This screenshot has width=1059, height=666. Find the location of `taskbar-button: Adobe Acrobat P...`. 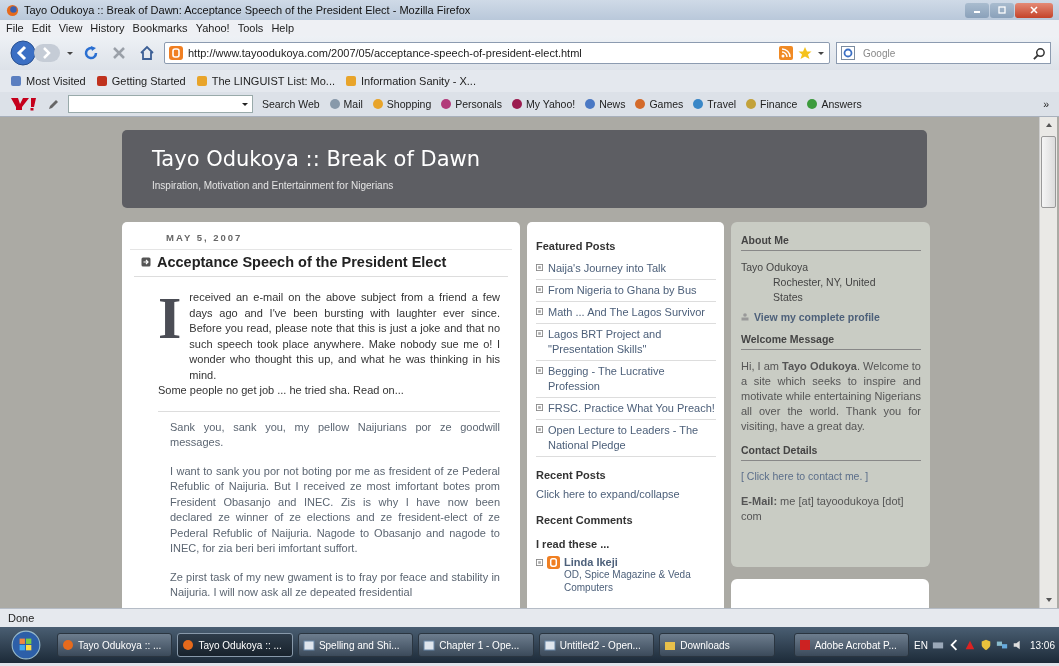

taskbar-button: Adobe Acrobat P... is located at coordinates (851, 645).